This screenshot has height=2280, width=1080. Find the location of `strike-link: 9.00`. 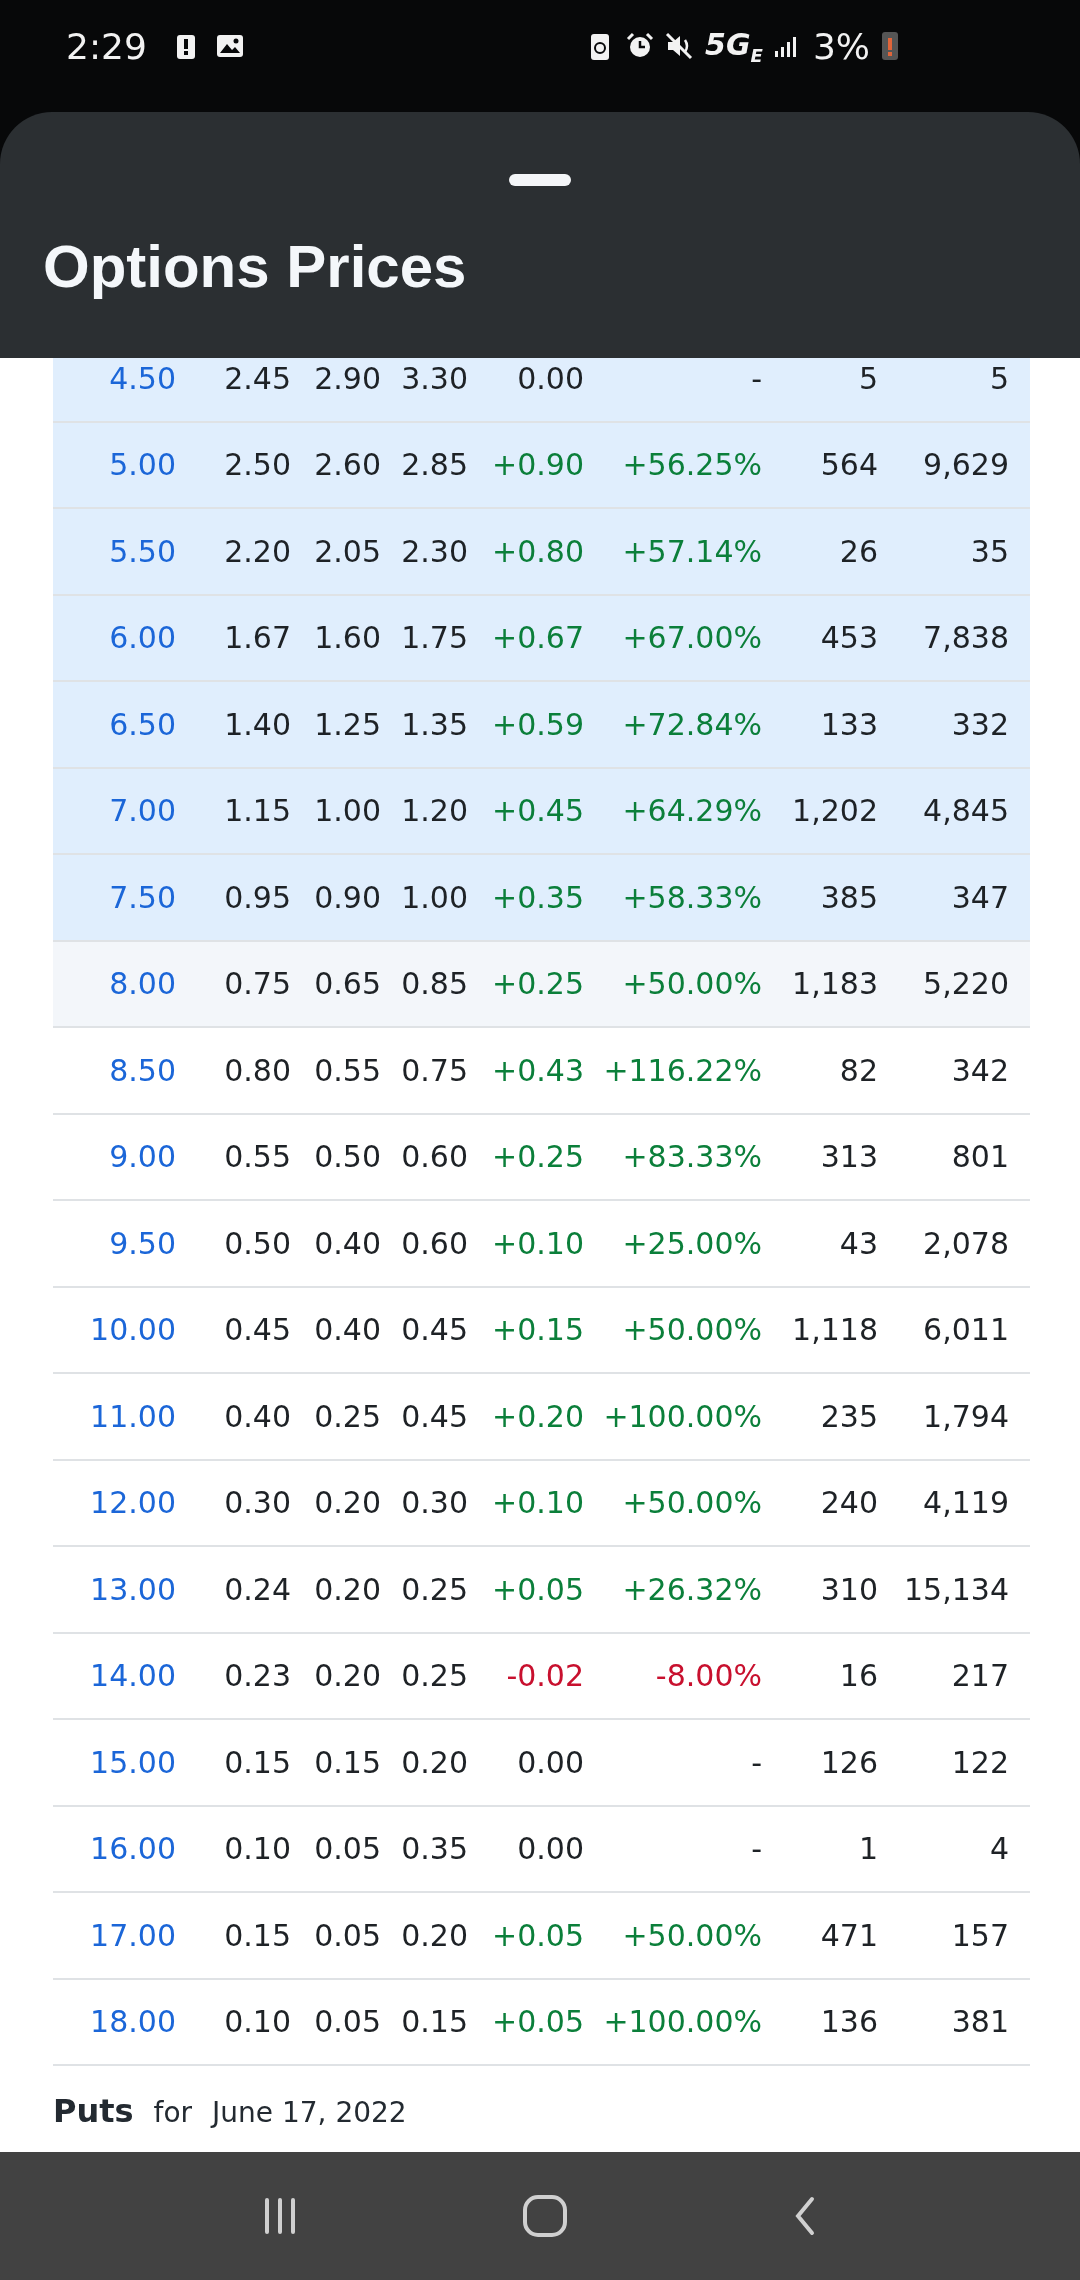

strike-link: 9.00 is located at coordinates (142, 1157).